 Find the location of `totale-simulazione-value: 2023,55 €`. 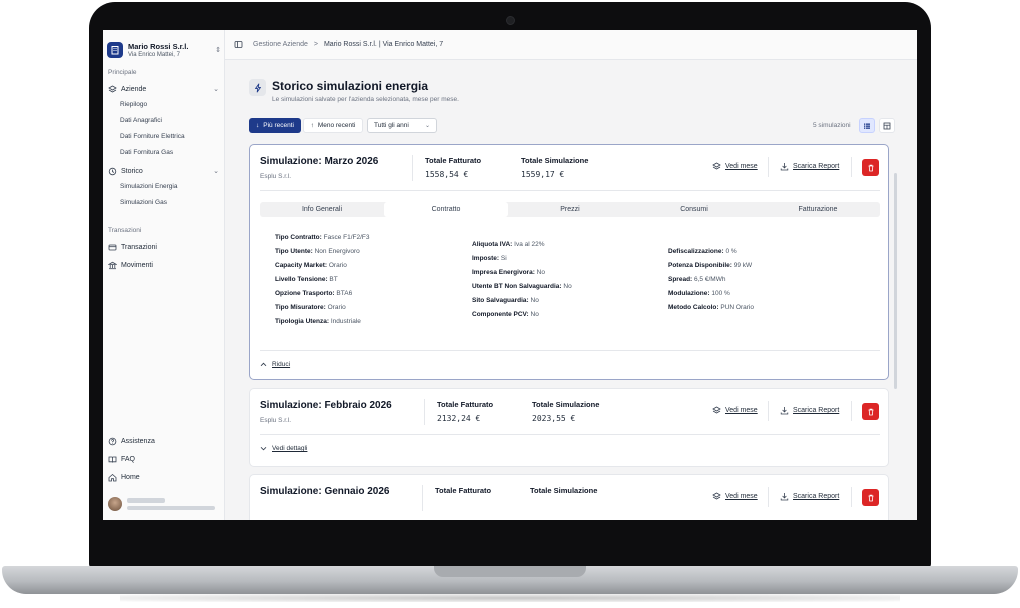

totale-simulazione-value: 2023,55 € is located at coordinates (554, 418).